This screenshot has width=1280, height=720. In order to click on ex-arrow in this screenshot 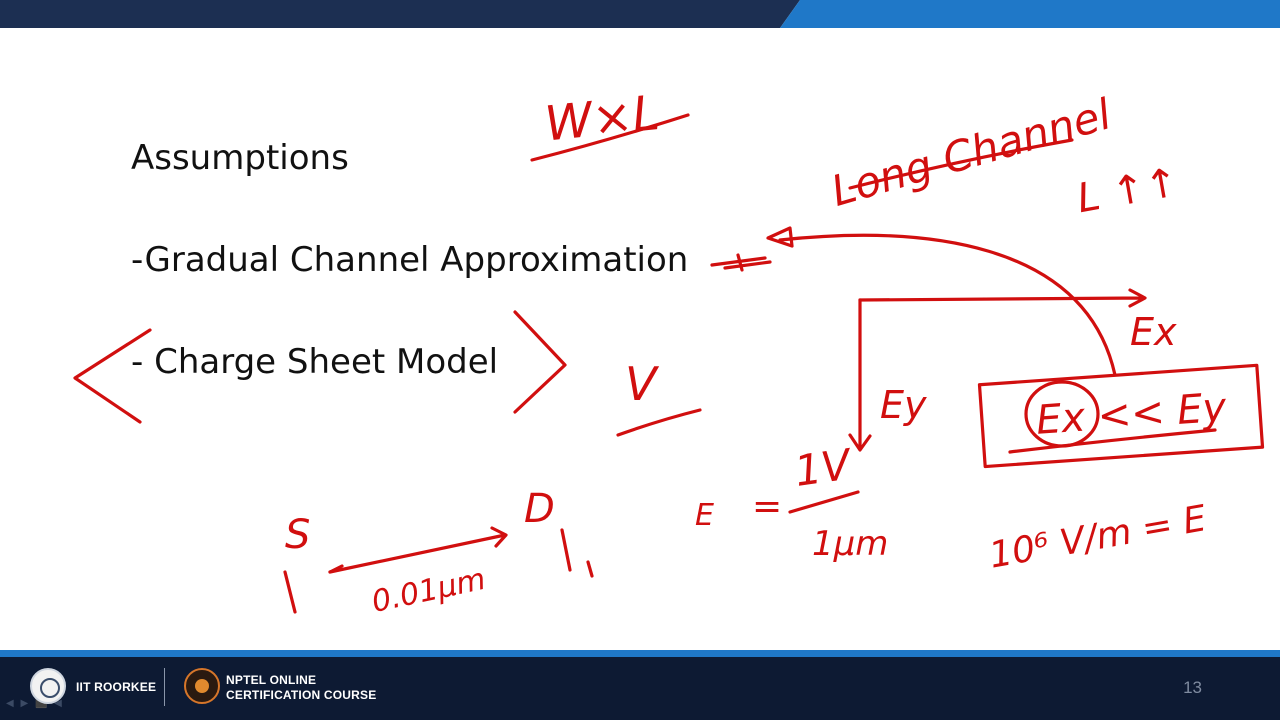, I will do `click(1002, 298)`.